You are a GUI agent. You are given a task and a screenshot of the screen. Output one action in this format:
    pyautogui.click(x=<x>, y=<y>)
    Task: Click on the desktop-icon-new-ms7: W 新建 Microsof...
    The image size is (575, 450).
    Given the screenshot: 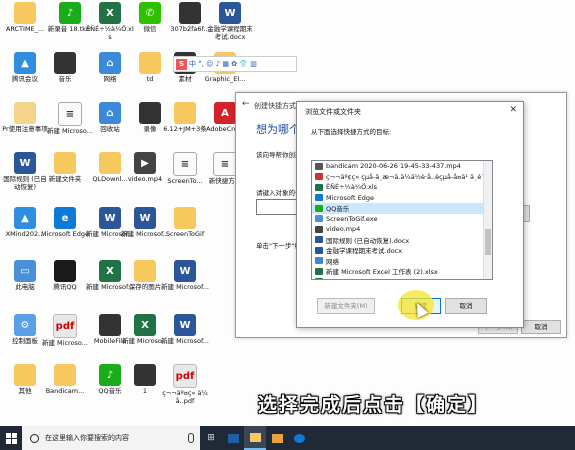 What is the action you would take?
    pyautogui.click(x=185, y=334)
    